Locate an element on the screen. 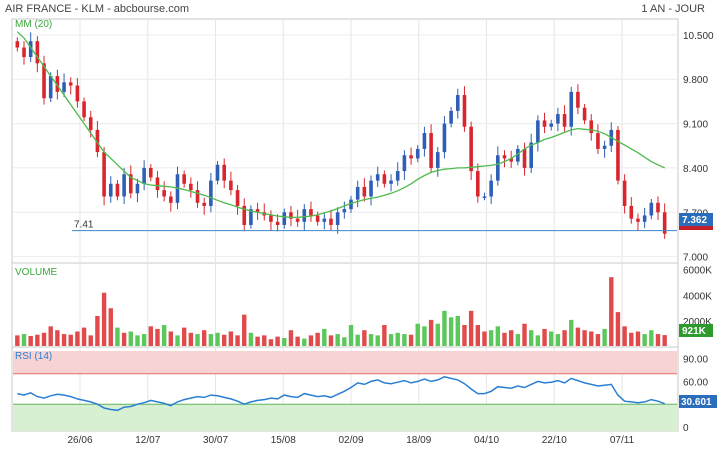  price-tick-label: 9.800 is located at coordinates (695, 80).